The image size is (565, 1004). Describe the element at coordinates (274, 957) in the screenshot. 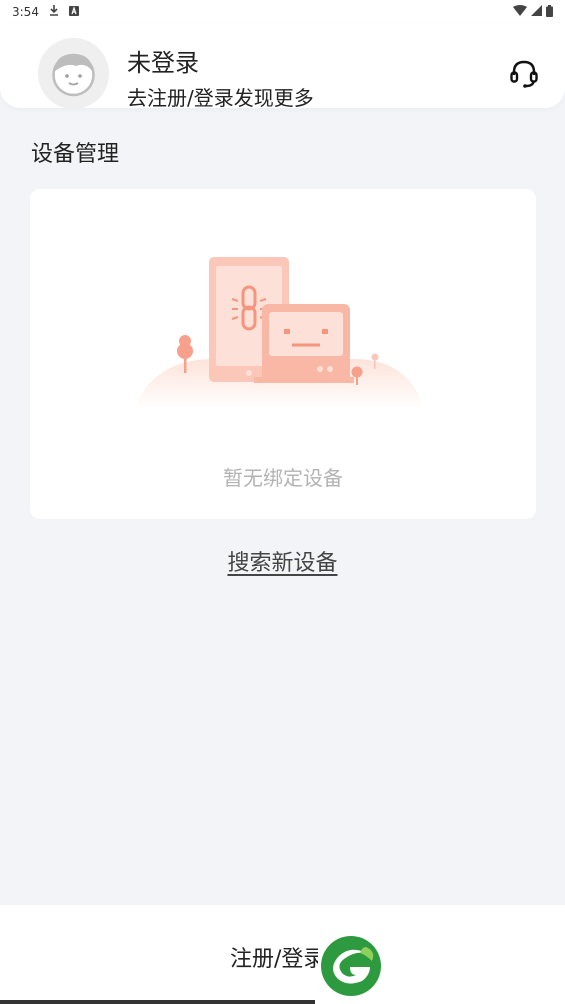

I see `register-login-button: 注册/登录` at that location.